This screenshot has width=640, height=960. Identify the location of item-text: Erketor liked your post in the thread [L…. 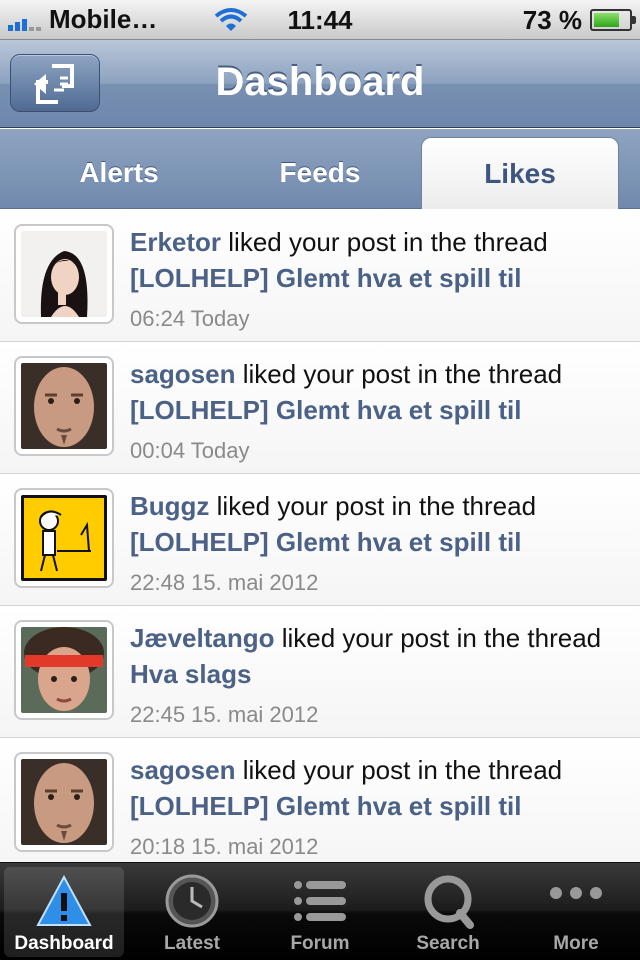
(380, 260).